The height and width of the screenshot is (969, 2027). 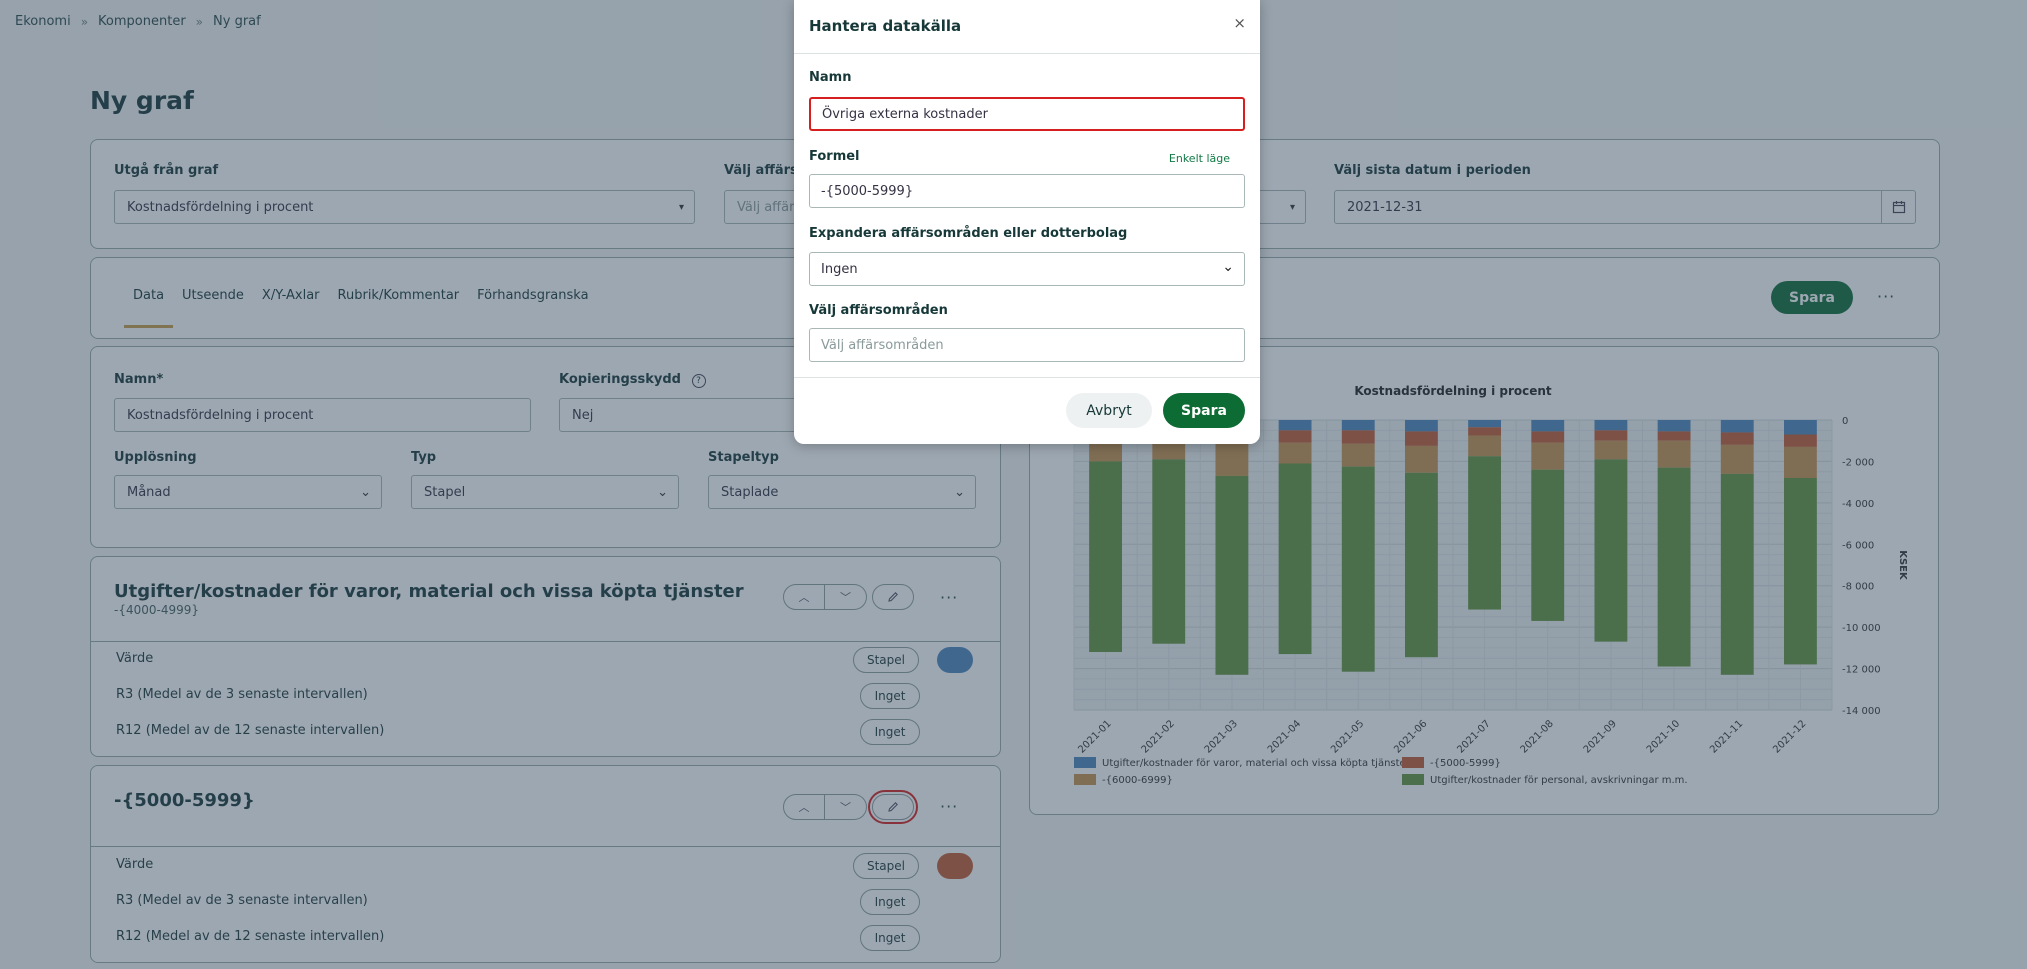 What do you see at coordinates (1204, 410) in the screenshot?
I see `modal-save-button: Spara` at bounding box center [1204, 410].